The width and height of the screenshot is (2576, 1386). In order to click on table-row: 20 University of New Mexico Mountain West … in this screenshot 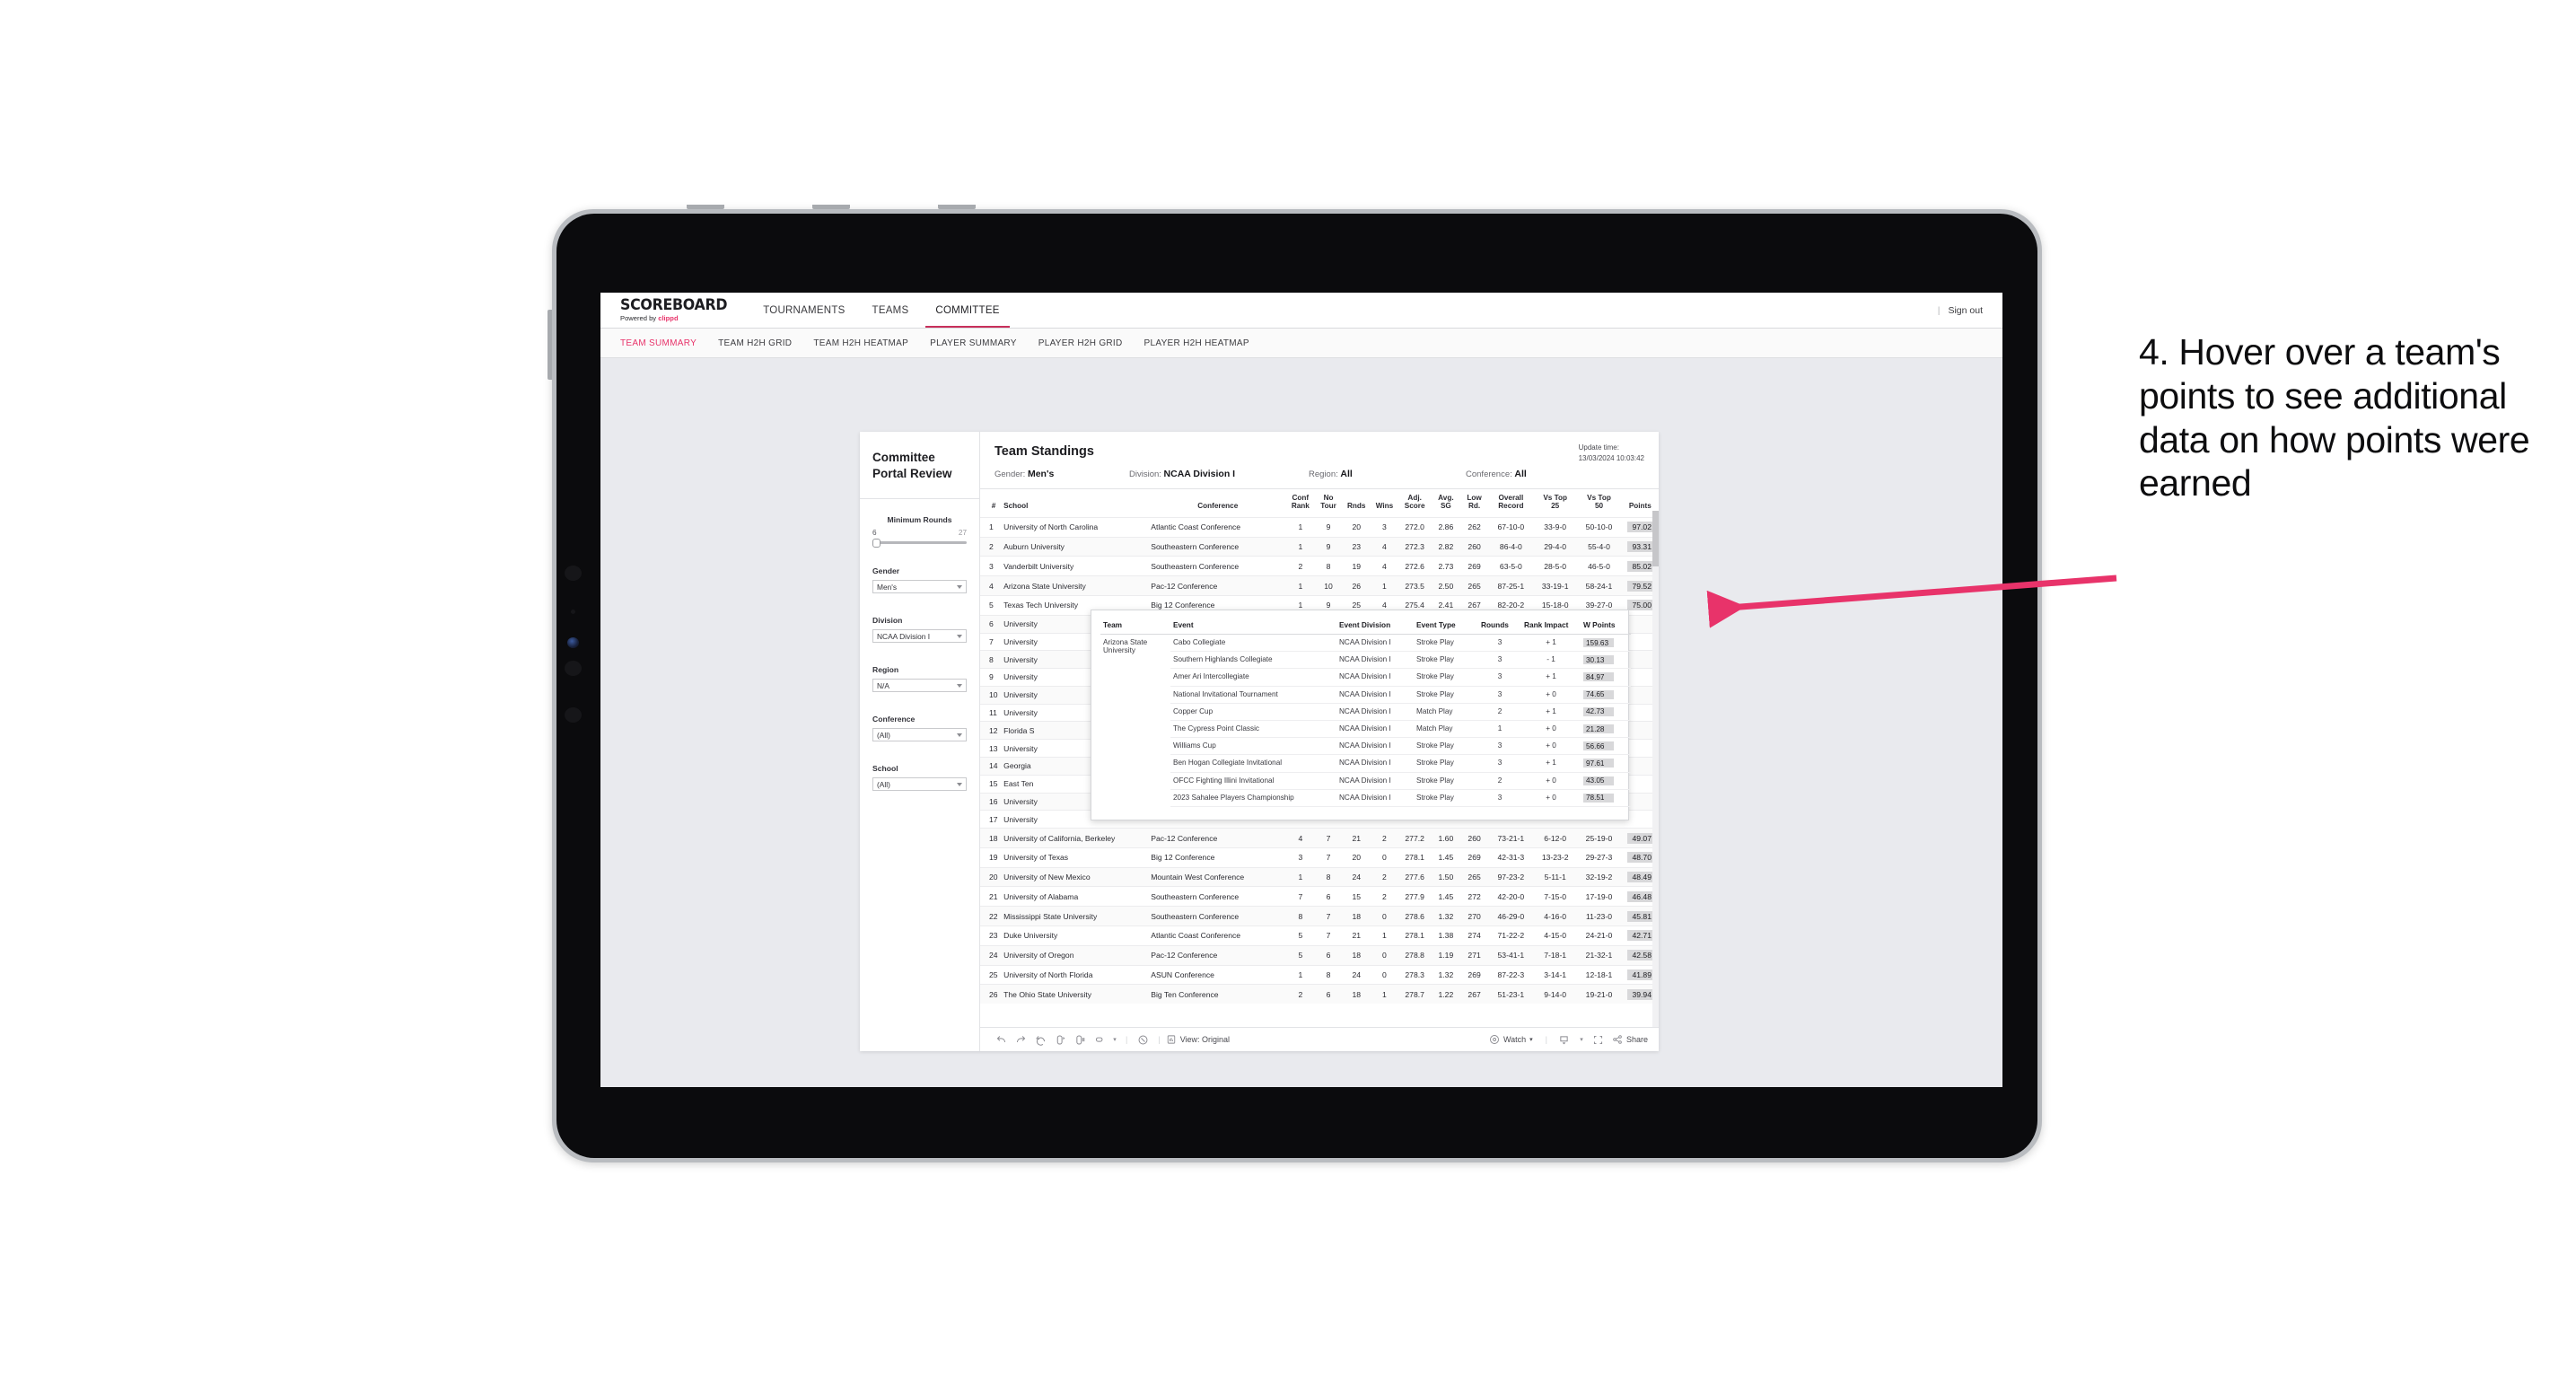, I will do `click(1319, 877)`.